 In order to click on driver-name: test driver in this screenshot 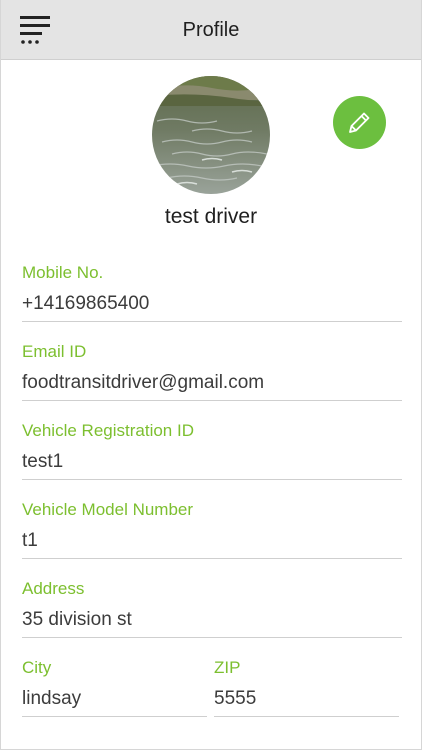, I will do `click(211, 216)`.